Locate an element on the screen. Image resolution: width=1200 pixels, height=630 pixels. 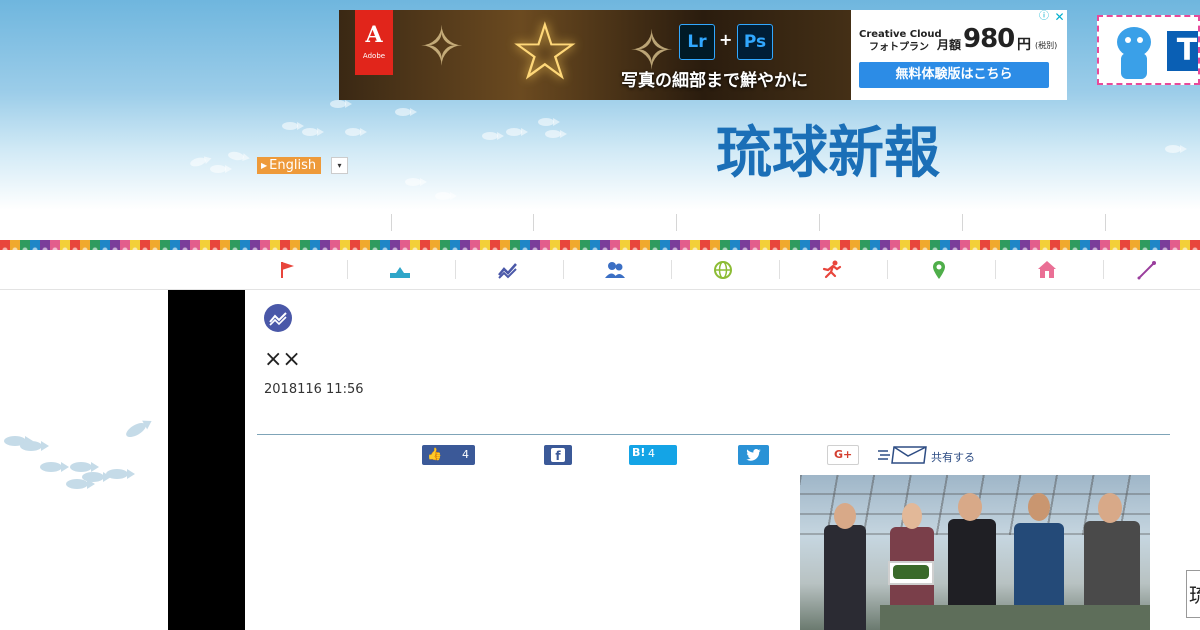
aquaculture-tank is located at coordinates (1015, 617).